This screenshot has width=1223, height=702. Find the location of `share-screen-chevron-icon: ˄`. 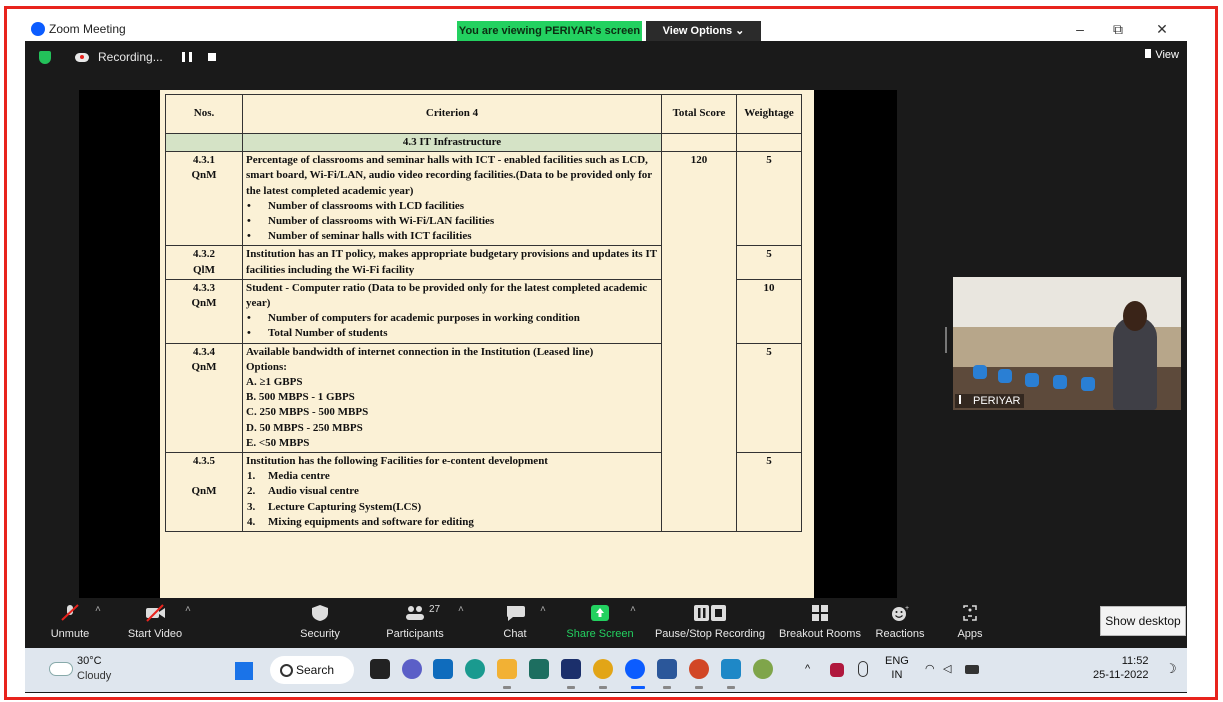

share-screen-chevron-icon: ˄ is located at coordinates (633, 609).